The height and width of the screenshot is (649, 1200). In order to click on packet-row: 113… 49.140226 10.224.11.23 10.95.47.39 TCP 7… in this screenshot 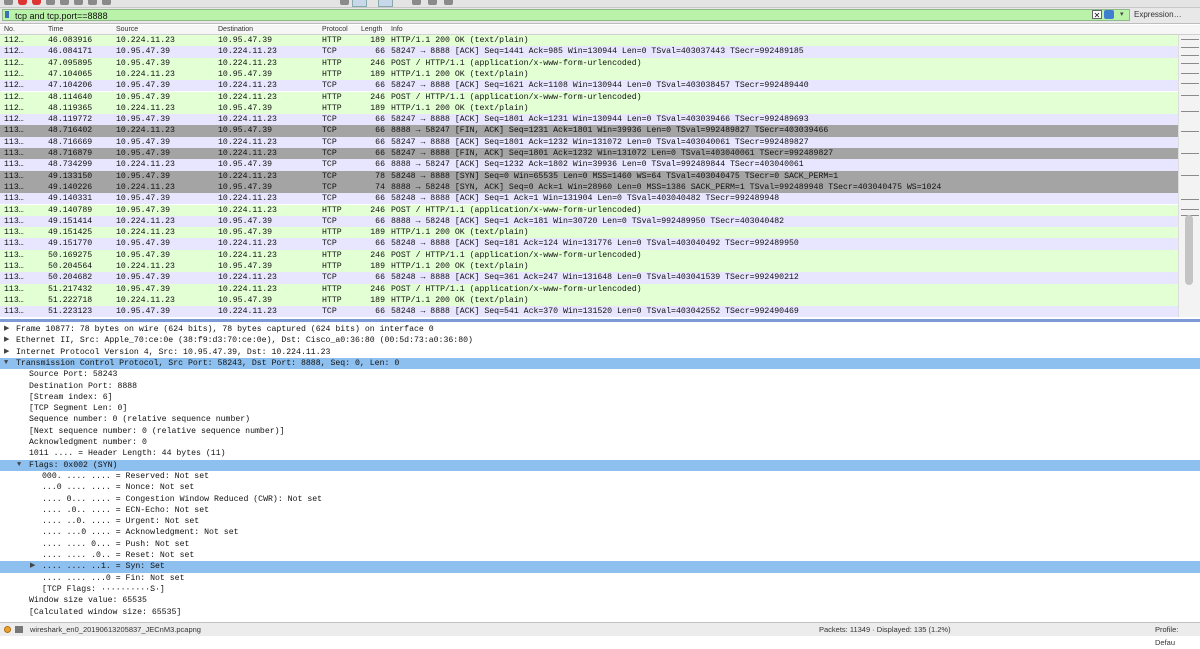, I will do `click(589, 187)`.